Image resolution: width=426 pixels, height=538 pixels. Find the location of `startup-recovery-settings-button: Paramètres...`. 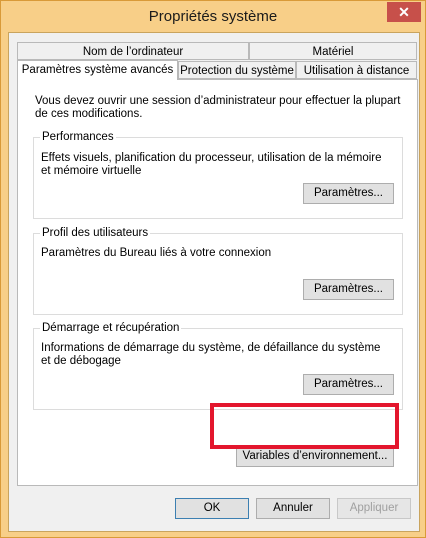

startup-recovery-settings-button: Paramètres... is located at coordinates (348, 384).